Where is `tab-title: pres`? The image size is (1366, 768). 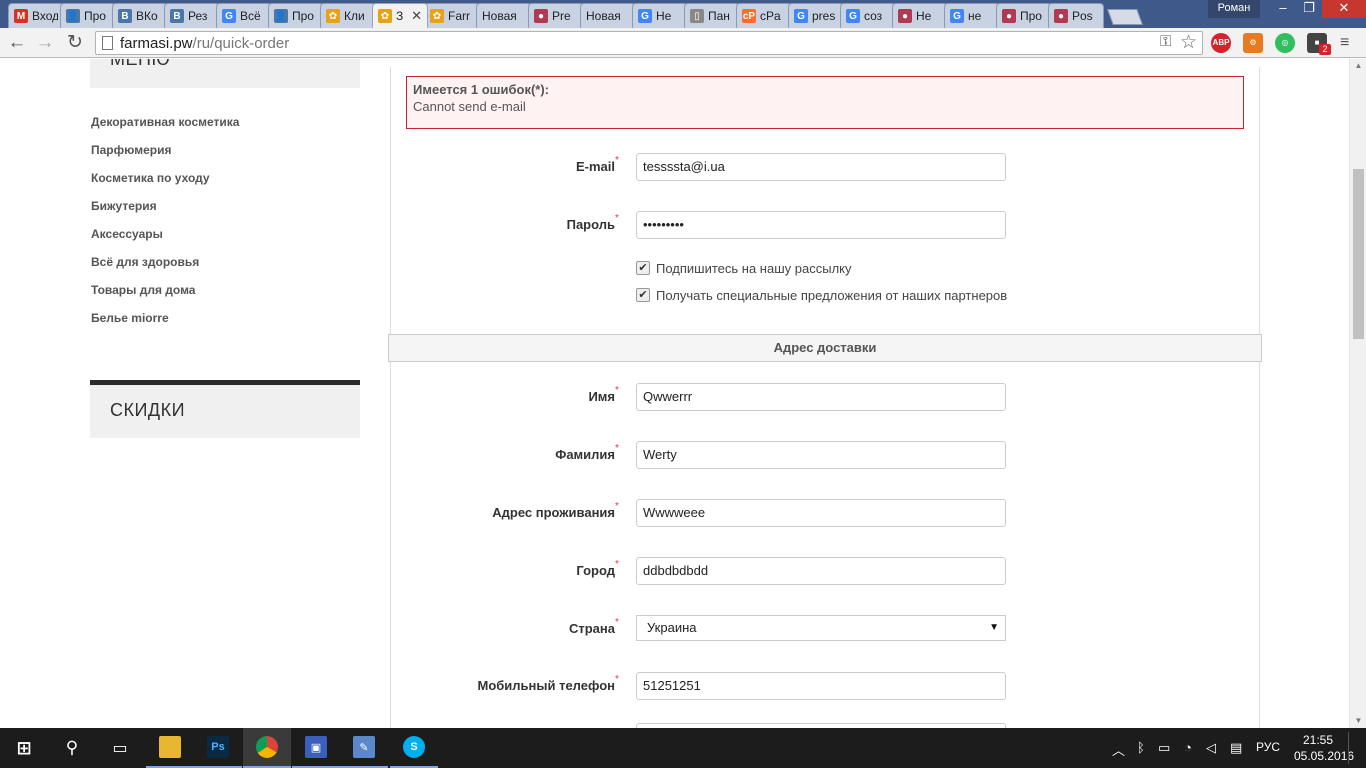
tab-title: pres is located at coordinates (824, 16).